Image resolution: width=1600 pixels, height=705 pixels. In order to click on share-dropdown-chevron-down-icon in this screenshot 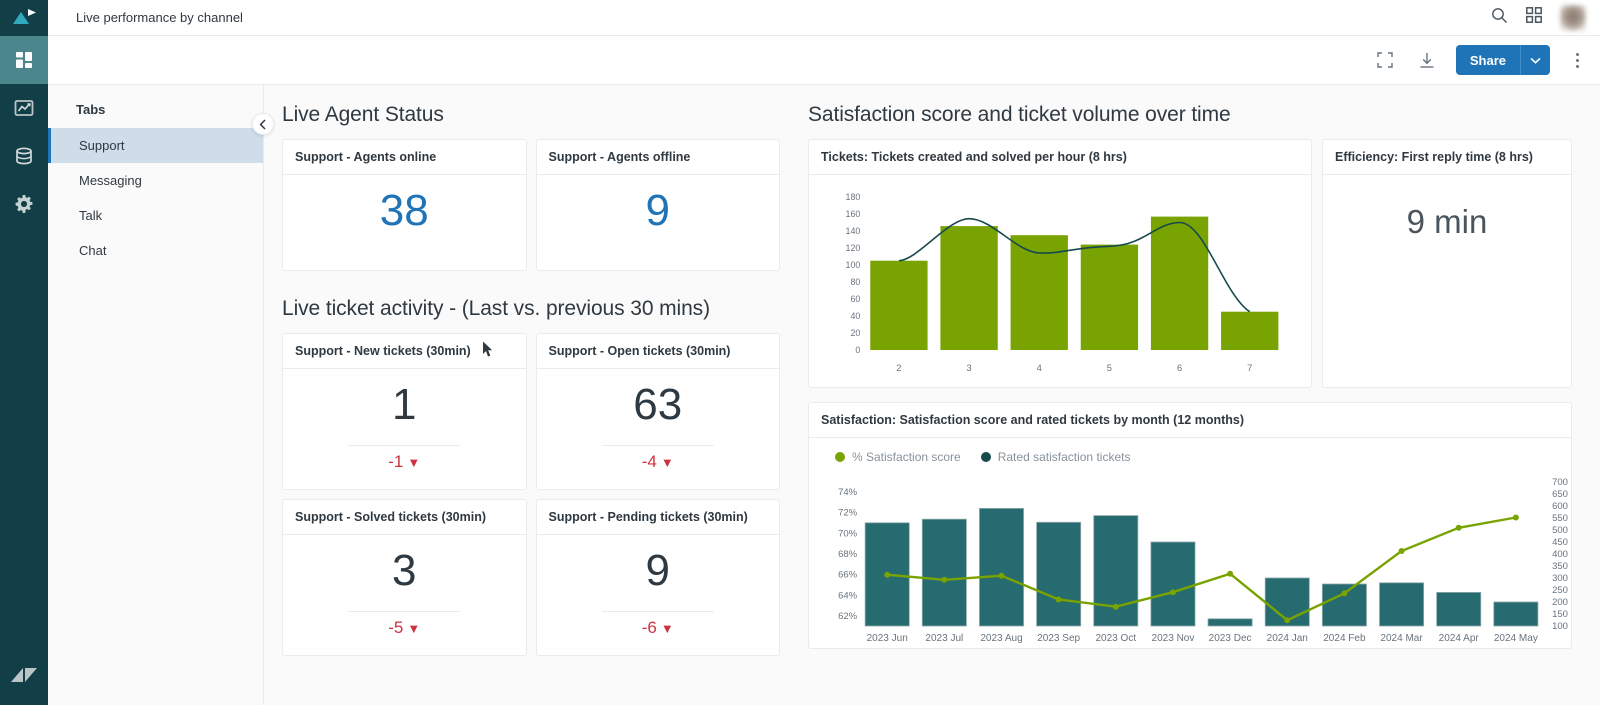, I will do `click(1535, 60)`.